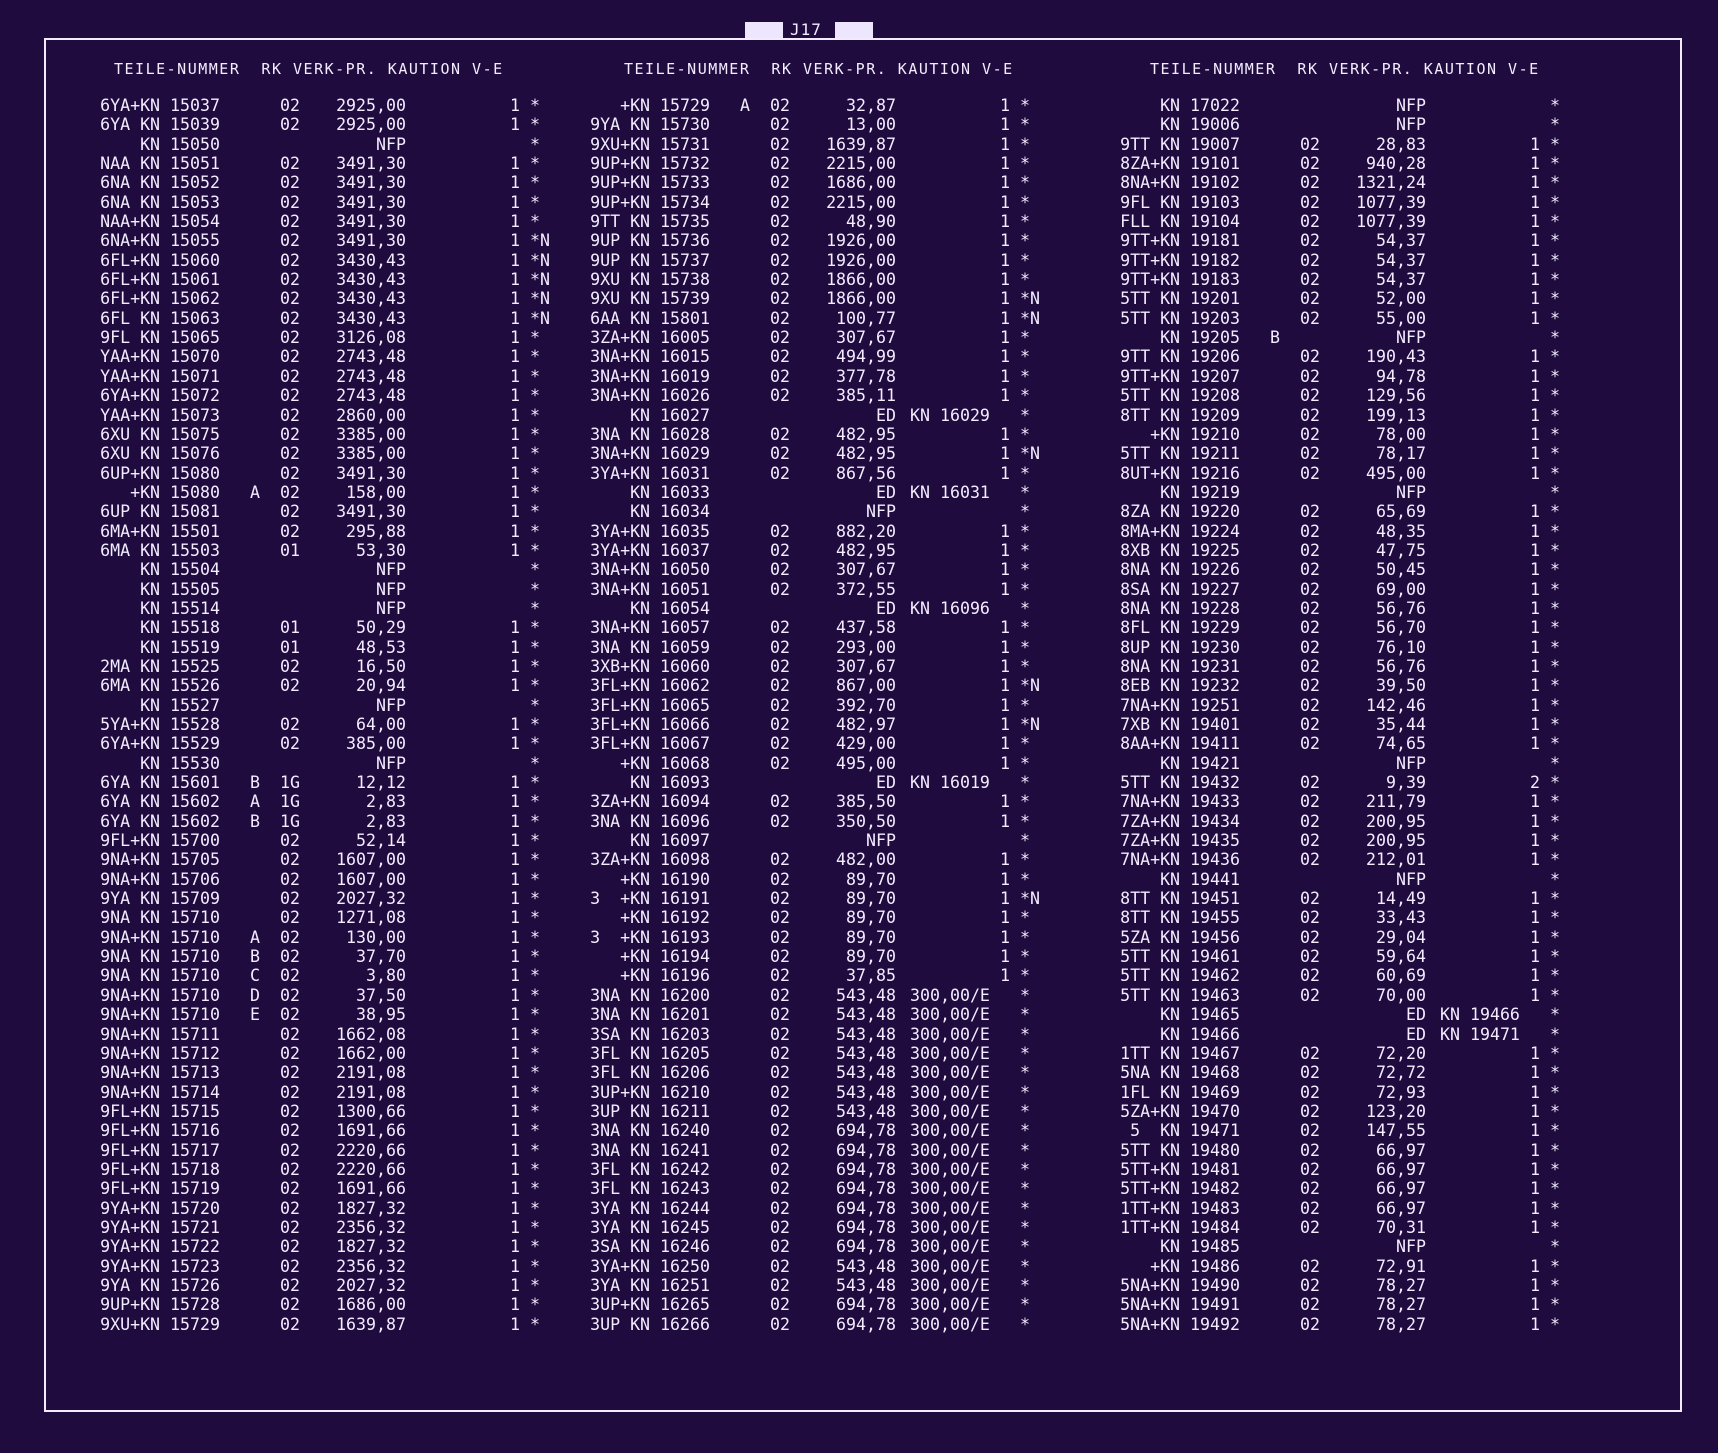  What do you see at coordinates (1180, 937) in the screenshot?
I see `part-number: 5ZA KN 19456` at bounding box center [1180, 937].